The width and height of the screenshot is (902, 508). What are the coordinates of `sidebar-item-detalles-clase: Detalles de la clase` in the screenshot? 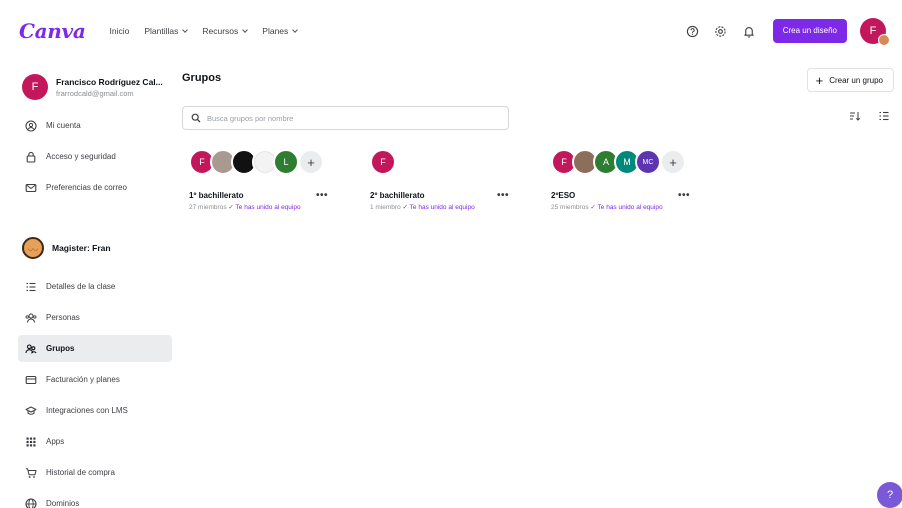 It's located at (95, 286).